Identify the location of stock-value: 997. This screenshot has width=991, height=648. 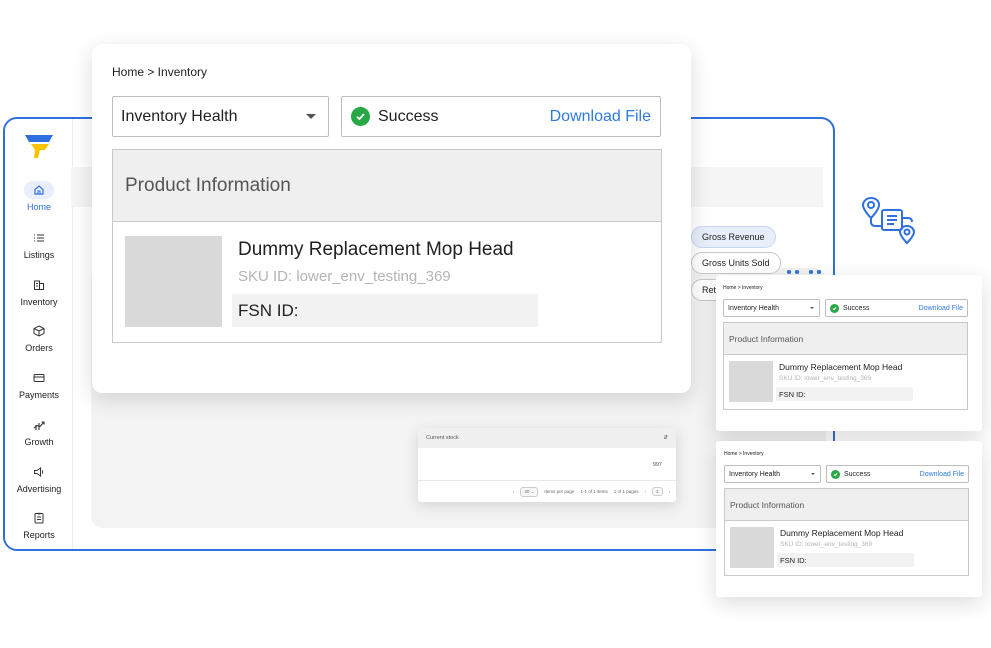
(657, 465).